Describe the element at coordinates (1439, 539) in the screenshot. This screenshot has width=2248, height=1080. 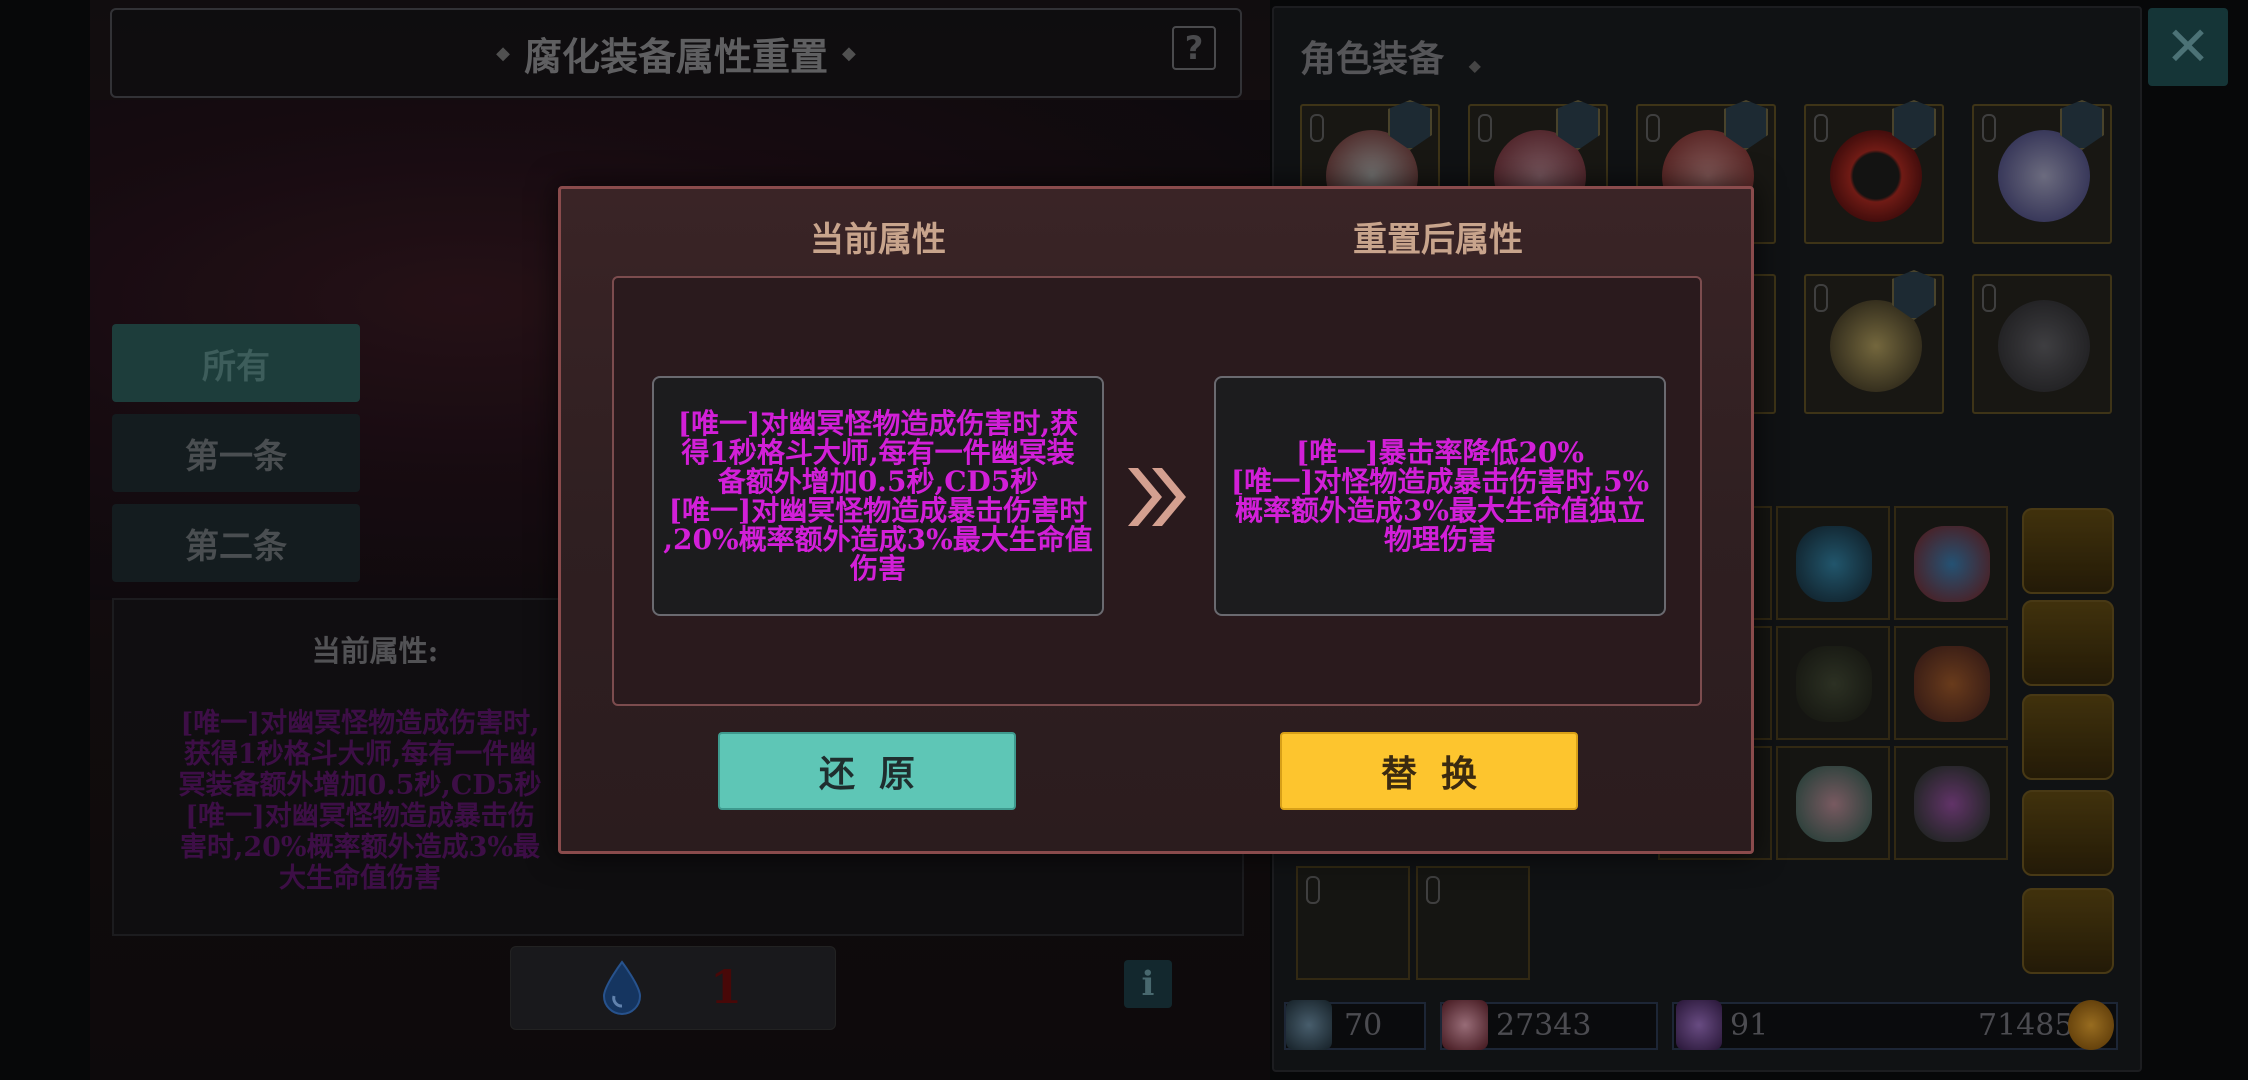
I see `attr-line: 物理伤害` at that location.